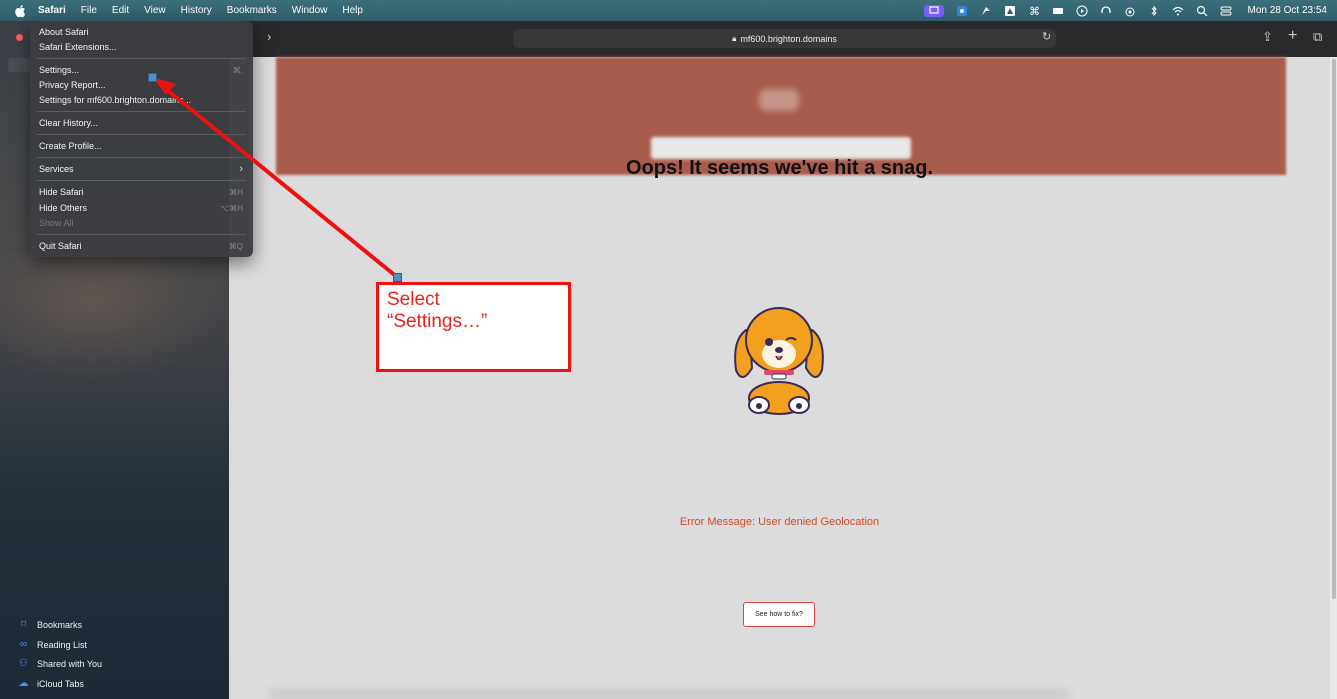 Image resolution: width=1337 pixels, height=699 pixels. Describe the element at coordinates (141, 246) in the screenshot. I see `menu-item-quit-safari: Quit Safari ⌘Q` at that location.